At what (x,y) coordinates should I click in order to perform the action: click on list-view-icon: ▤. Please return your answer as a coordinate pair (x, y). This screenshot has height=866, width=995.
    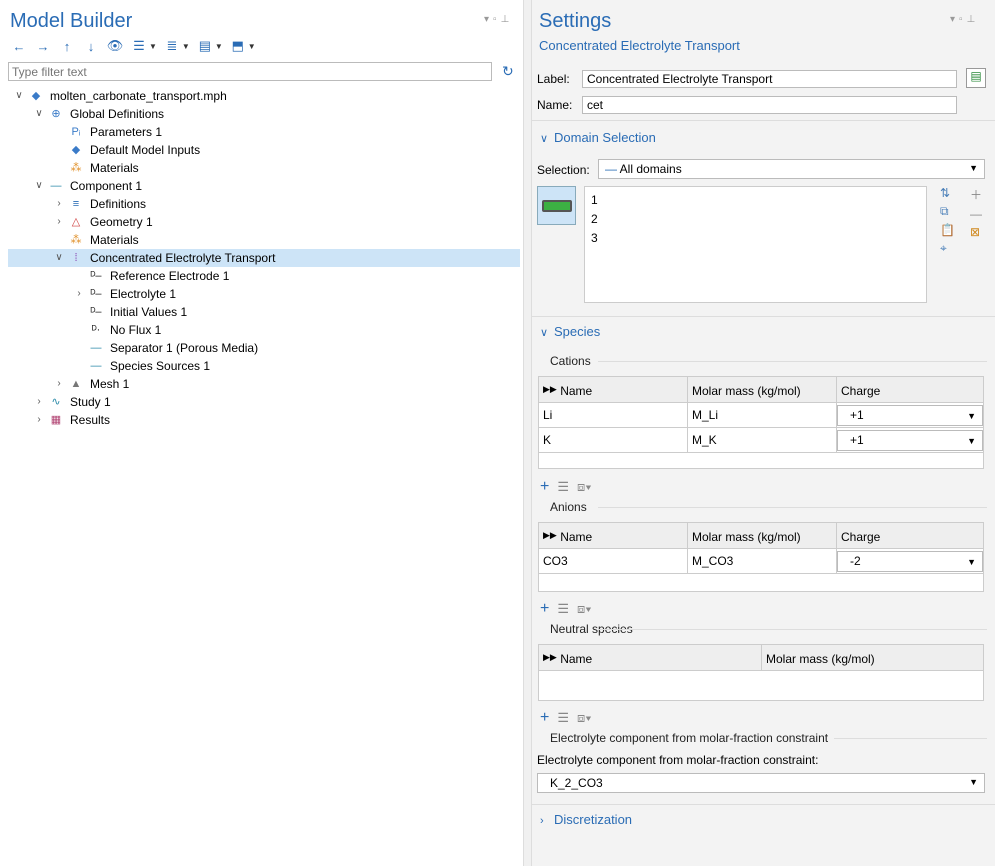
    Looking at the image, I should click on (205, 46).